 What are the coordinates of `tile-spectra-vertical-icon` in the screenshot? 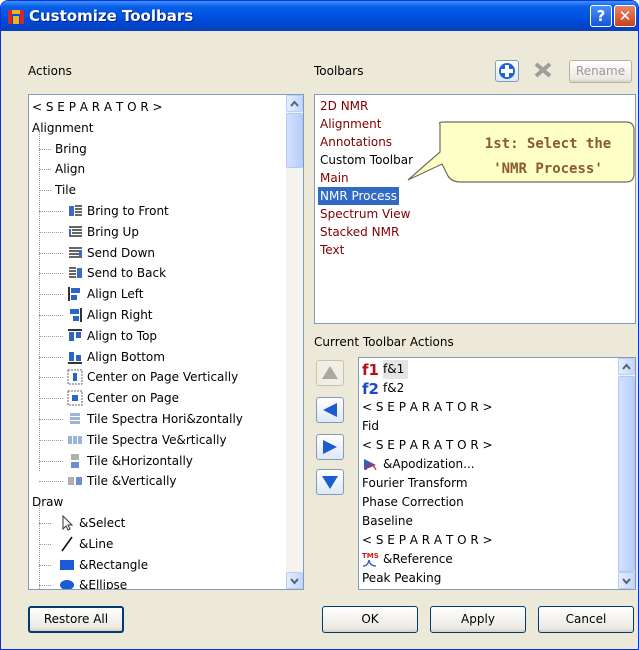 It's located at (75, 439).